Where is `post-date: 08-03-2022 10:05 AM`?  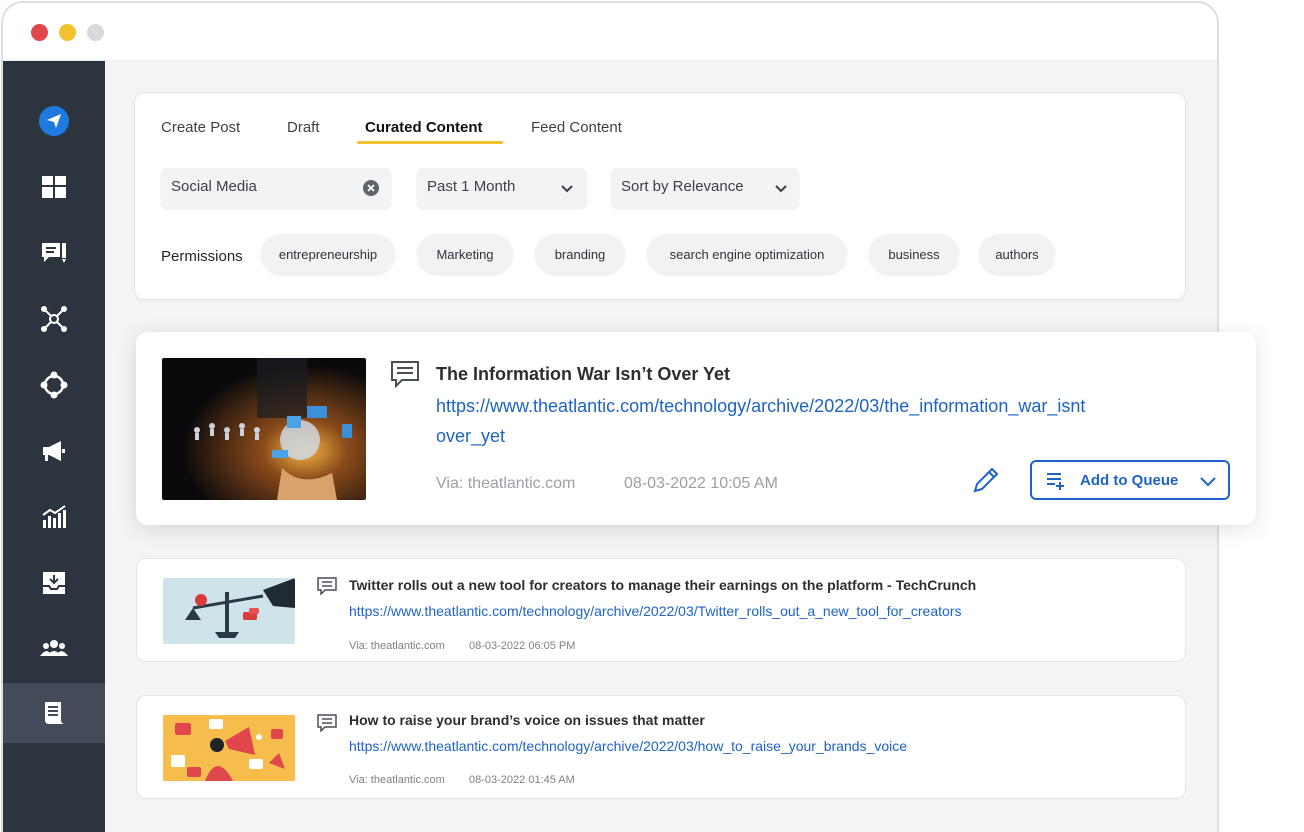
post-date: 08-03-2022 10:05 AM is located at coordinates (701, 483).